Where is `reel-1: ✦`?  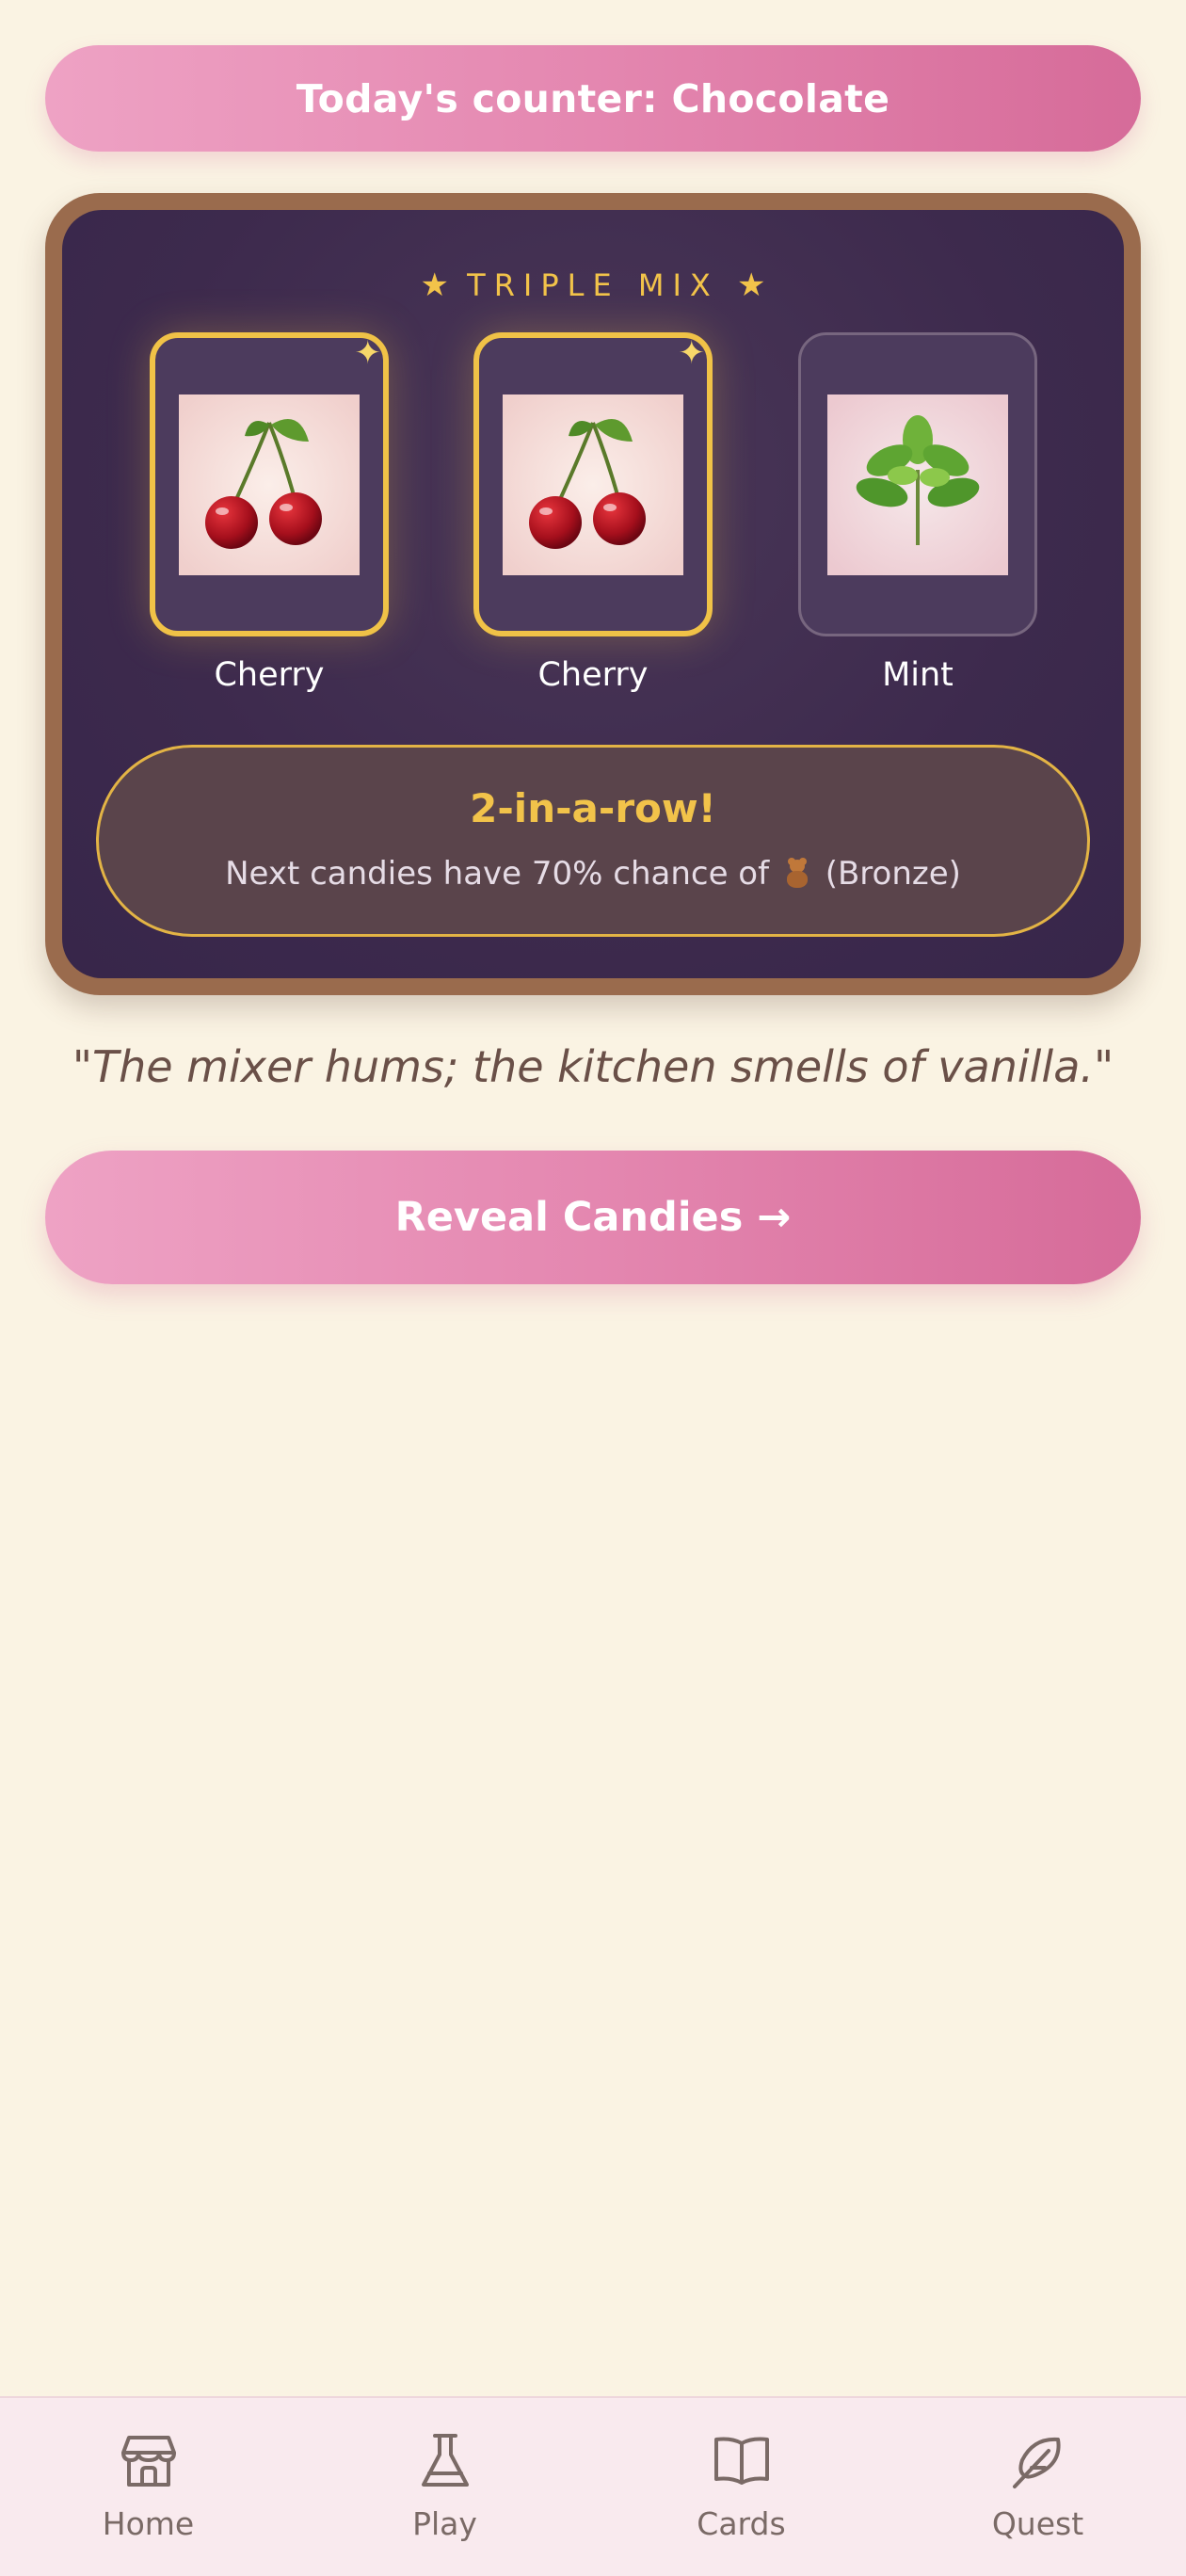 reel-1: ✦ is located at coordinates (269, 484).